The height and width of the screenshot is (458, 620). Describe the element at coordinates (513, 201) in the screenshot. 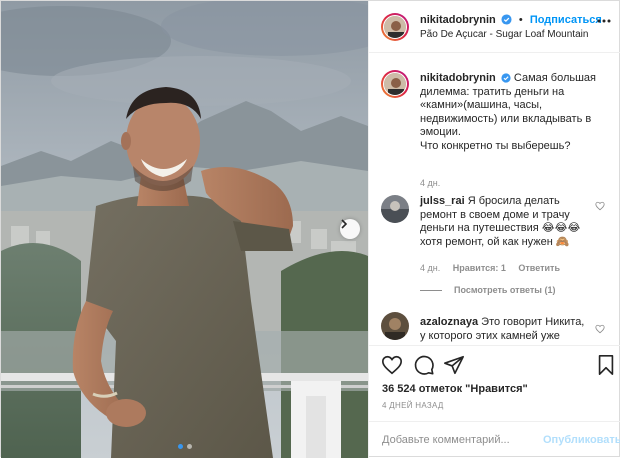

I see `comment-line: Я бросила делать` at that location.